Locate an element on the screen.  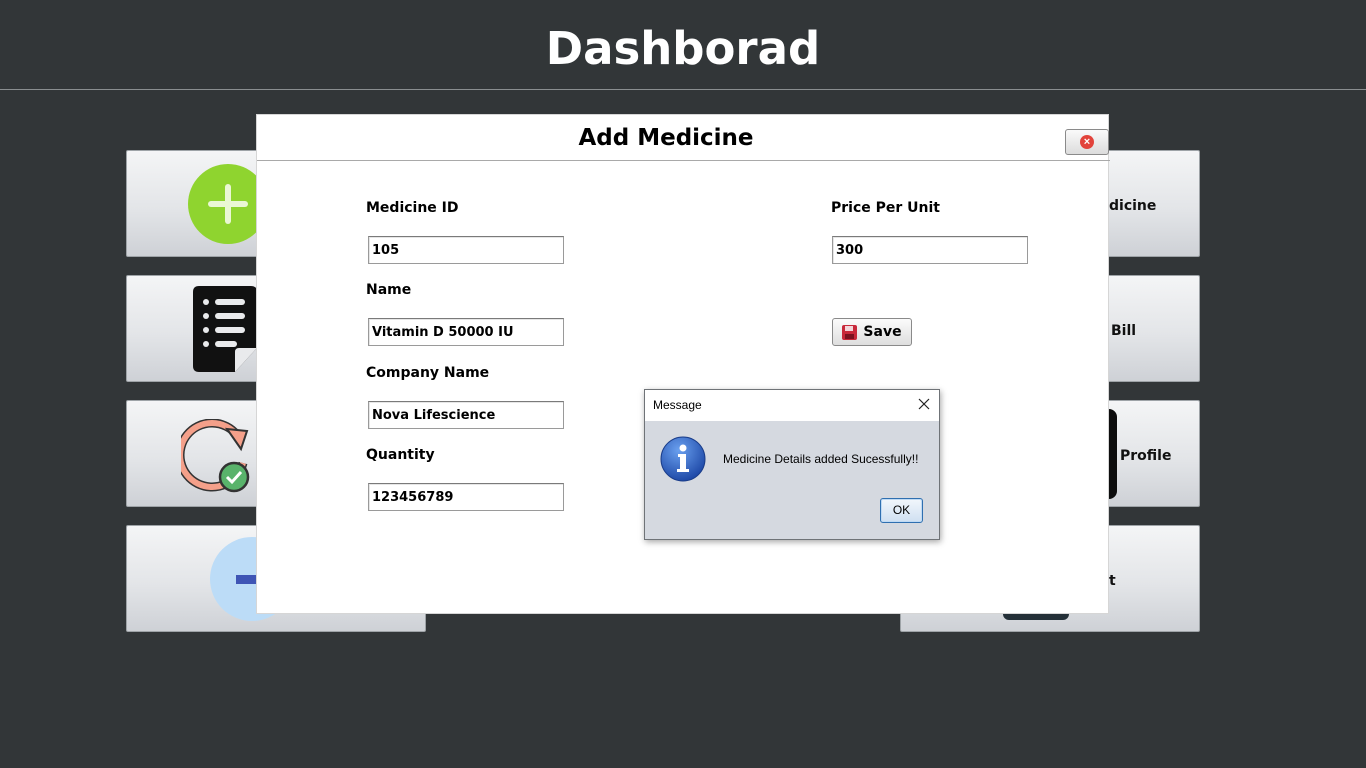
tile-label-profile: Profile is located at coordinates (1146, 456).